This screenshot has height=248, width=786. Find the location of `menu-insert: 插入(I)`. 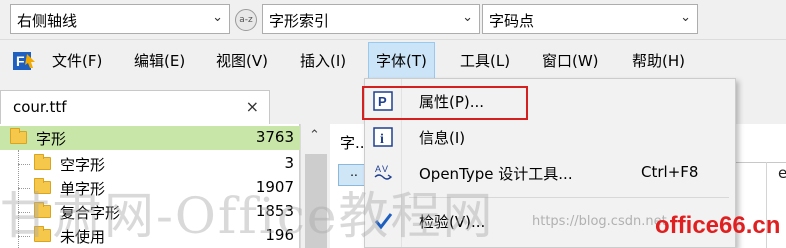

menu-insert: 插入(I) is located at coordinates (323, 61).